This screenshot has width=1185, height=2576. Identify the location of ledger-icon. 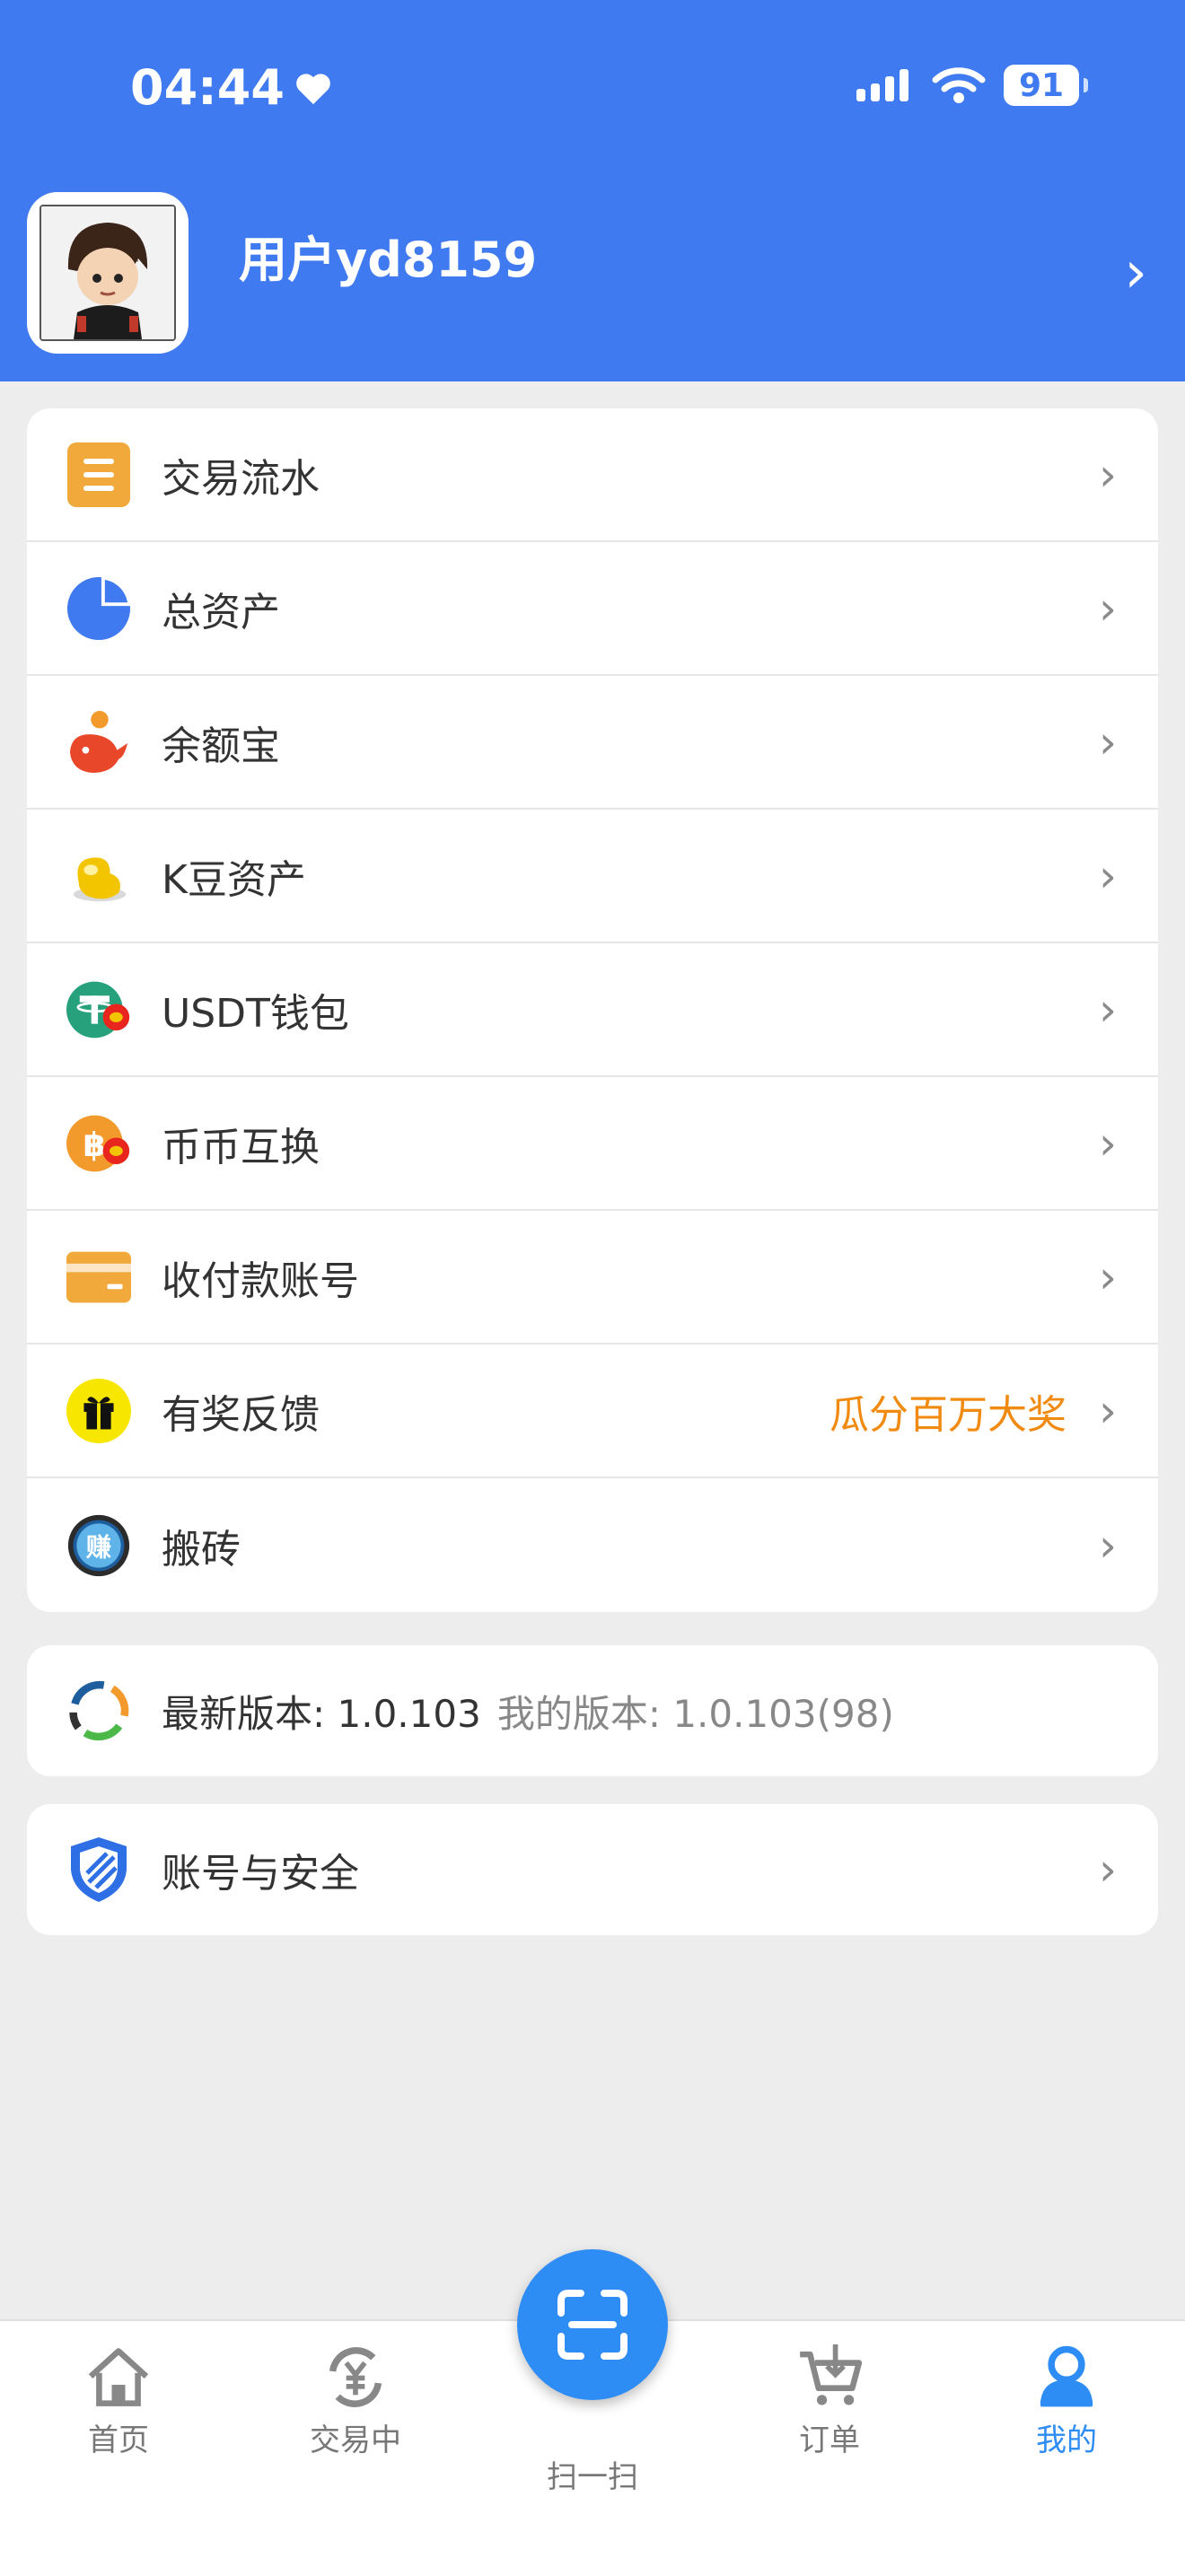
(98, 474).